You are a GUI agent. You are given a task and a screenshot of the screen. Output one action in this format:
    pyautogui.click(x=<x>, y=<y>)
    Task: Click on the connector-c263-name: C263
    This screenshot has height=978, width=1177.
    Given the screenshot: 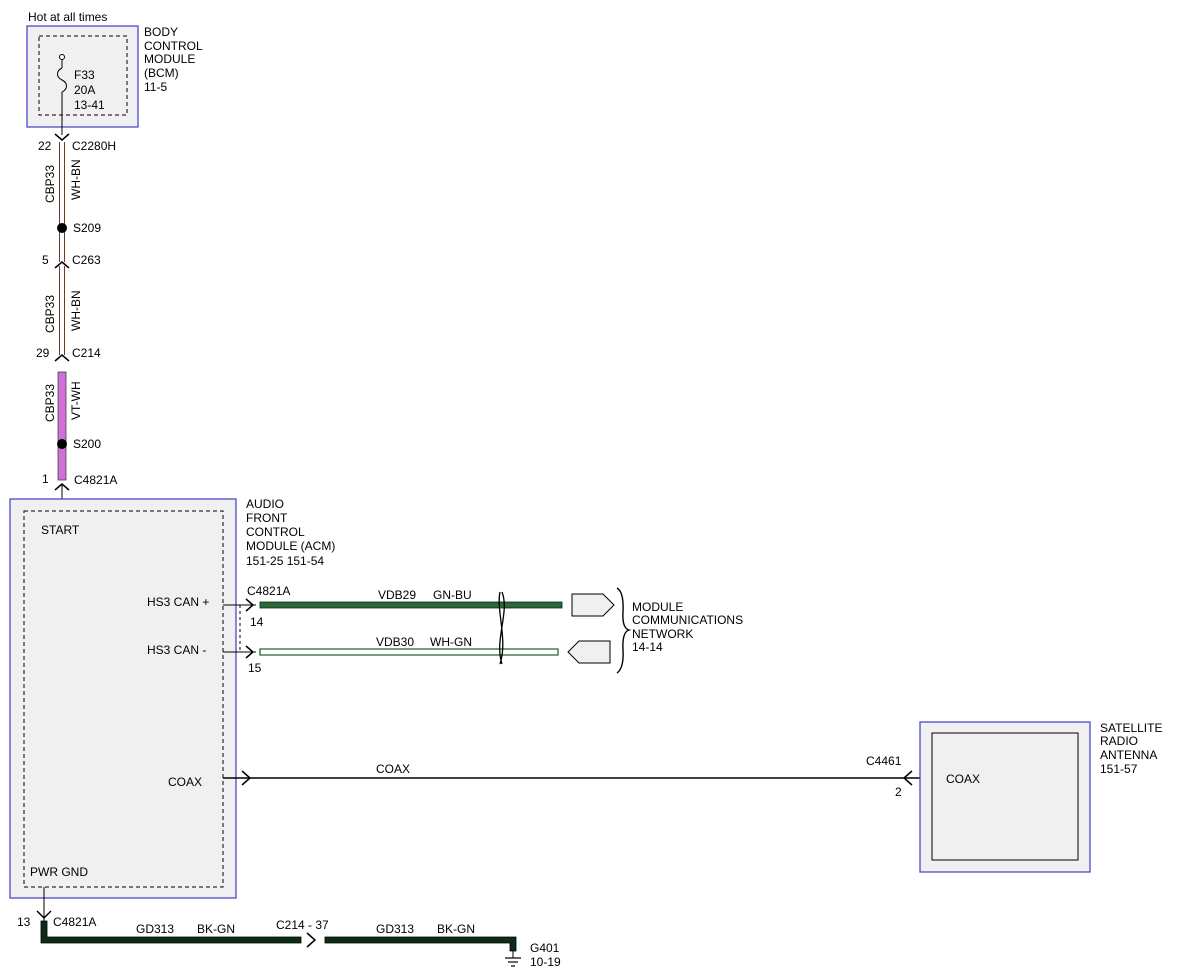 What is the action you would take?
    pyautogui.click(x=86, y=260)
    